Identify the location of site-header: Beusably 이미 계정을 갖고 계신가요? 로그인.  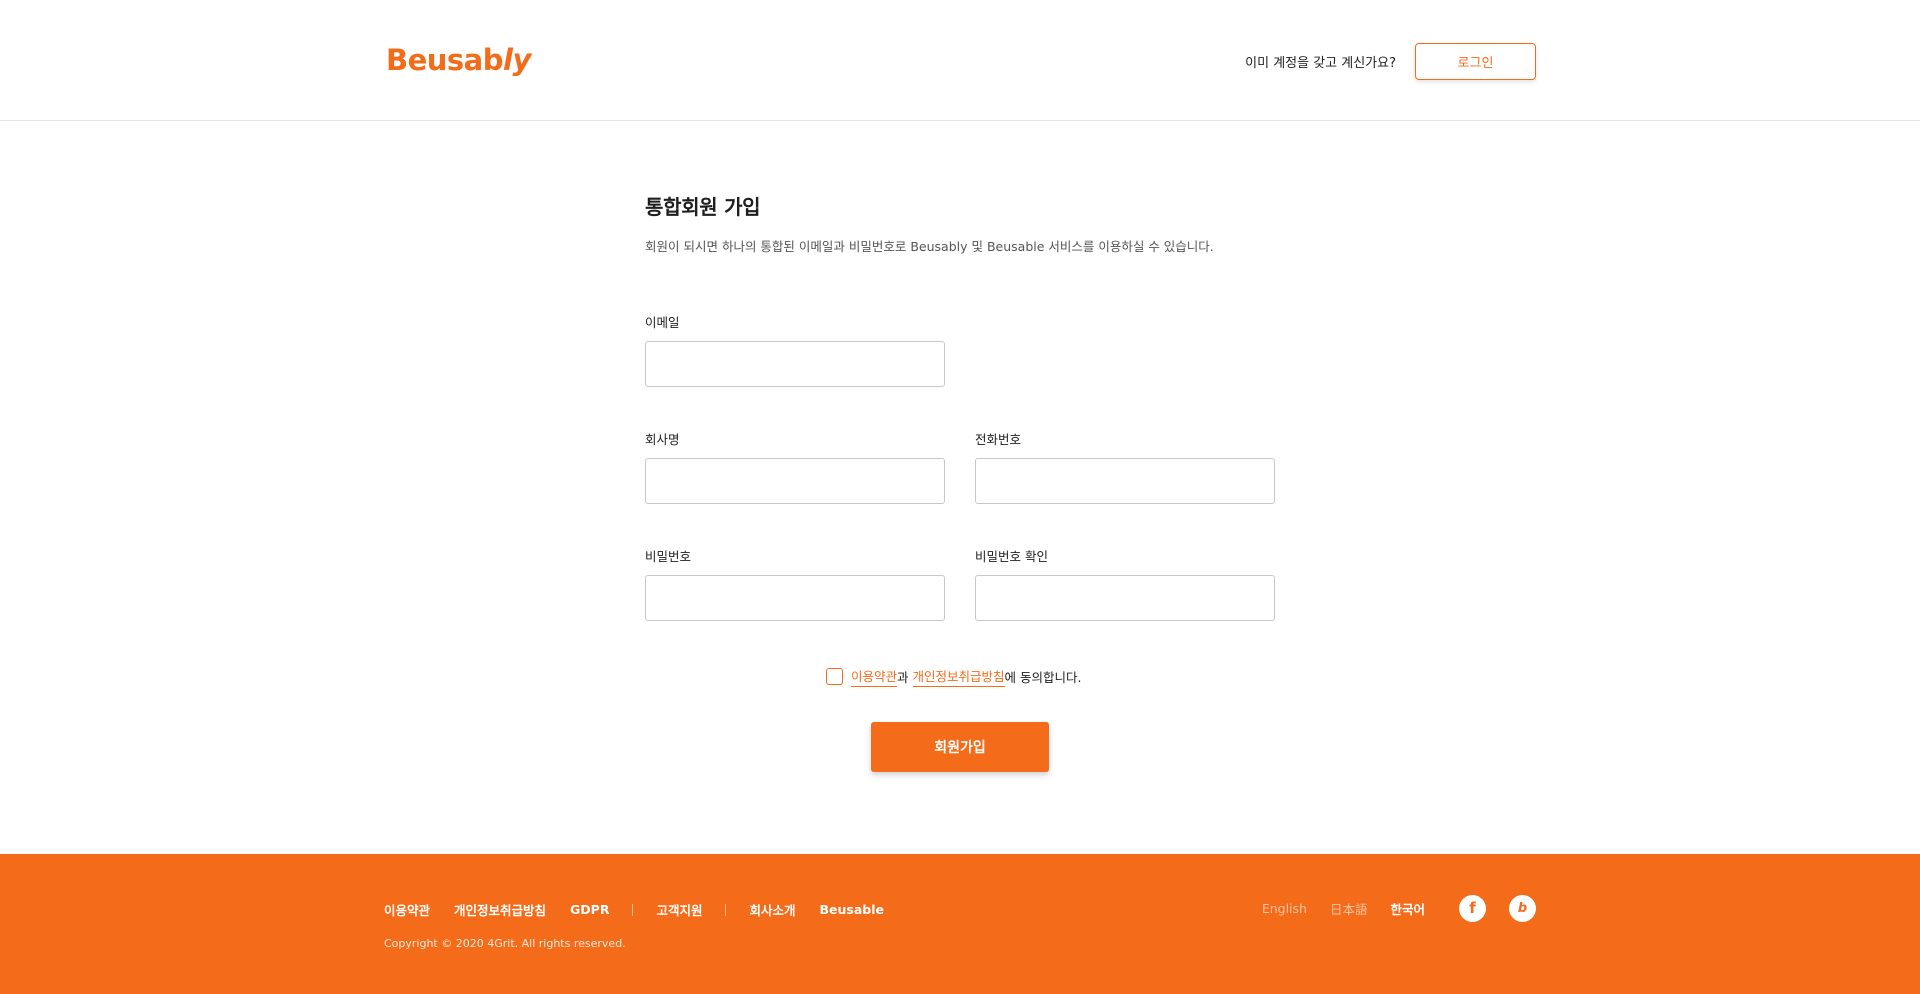
(960, 60).